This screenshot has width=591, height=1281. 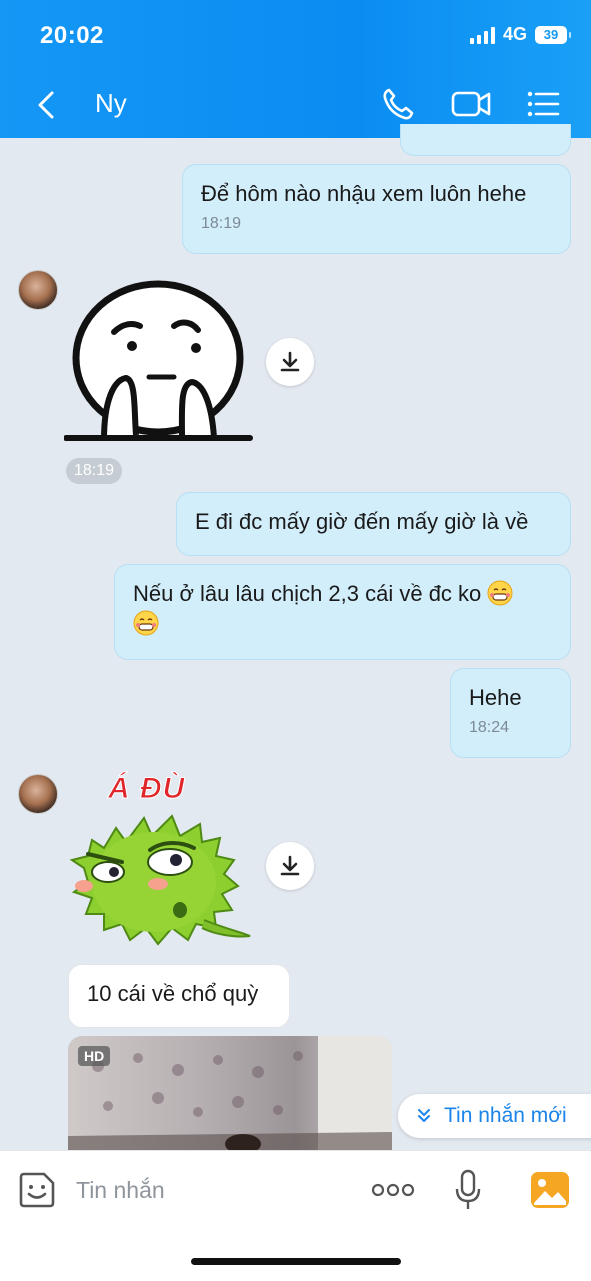 I want to click on status-indicators: 4G 39, so click(x=520, y=34).